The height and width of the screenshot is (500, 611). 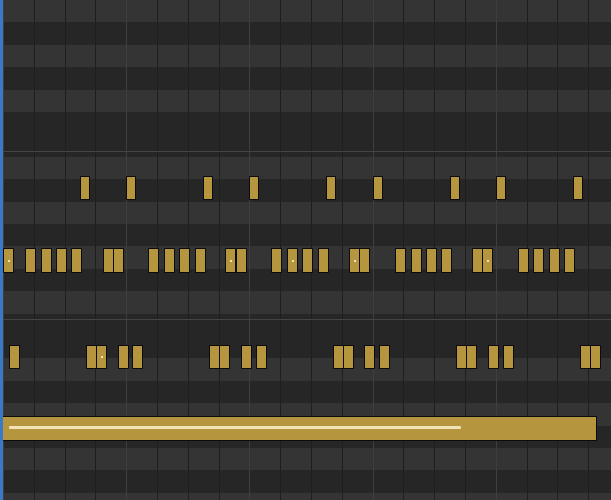 I want to click on long-note, so click(x=299, y=428).